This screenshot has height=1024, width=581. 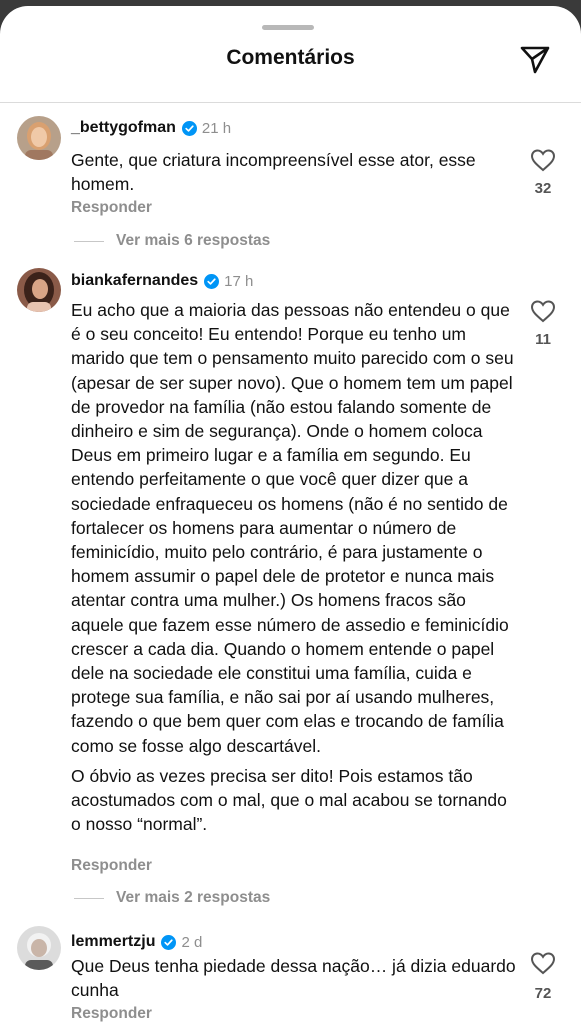 I want to click on like-count: 11, so click(x=543, y=339).